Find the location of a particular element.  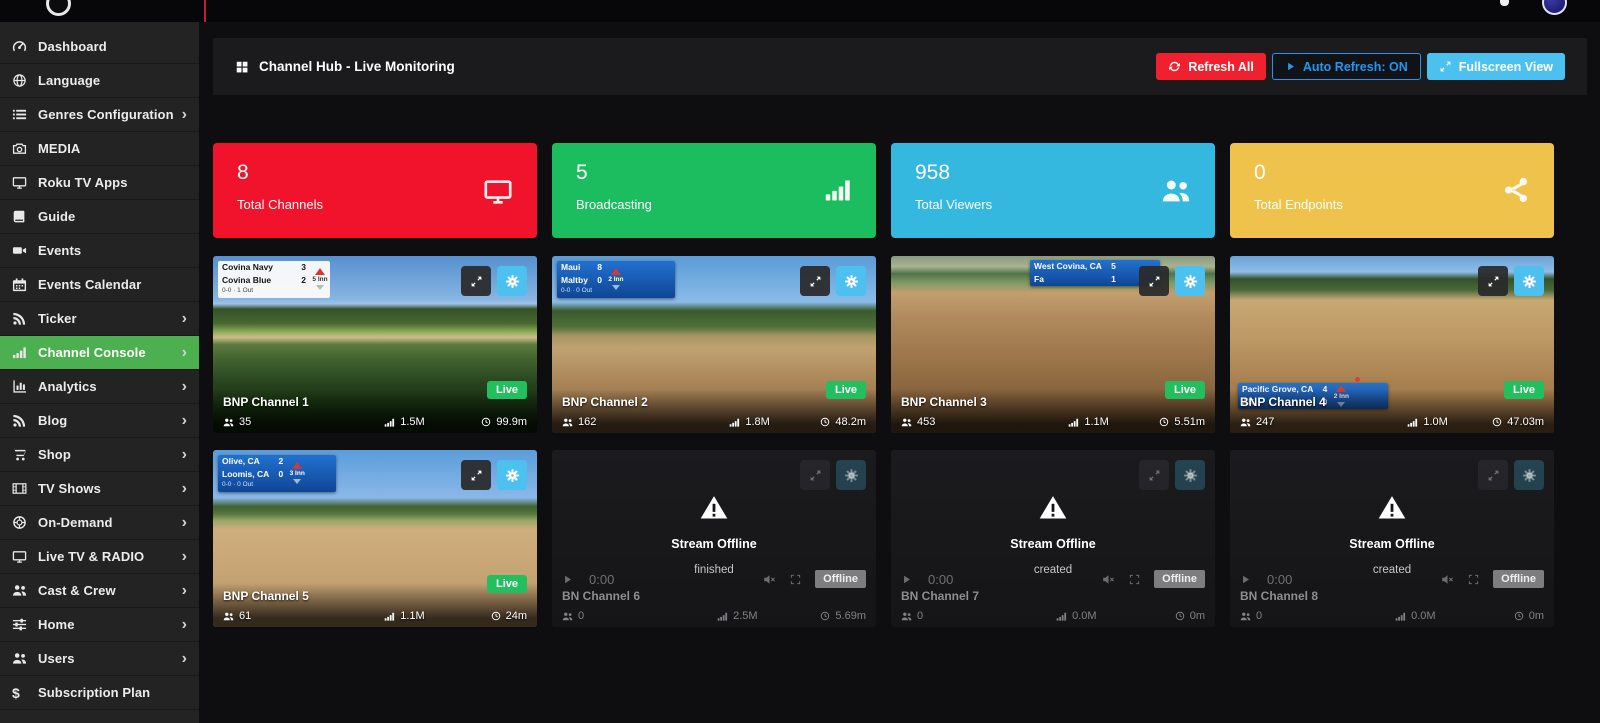

stat-label: Broadcasting is located at coordinates (614, 204).